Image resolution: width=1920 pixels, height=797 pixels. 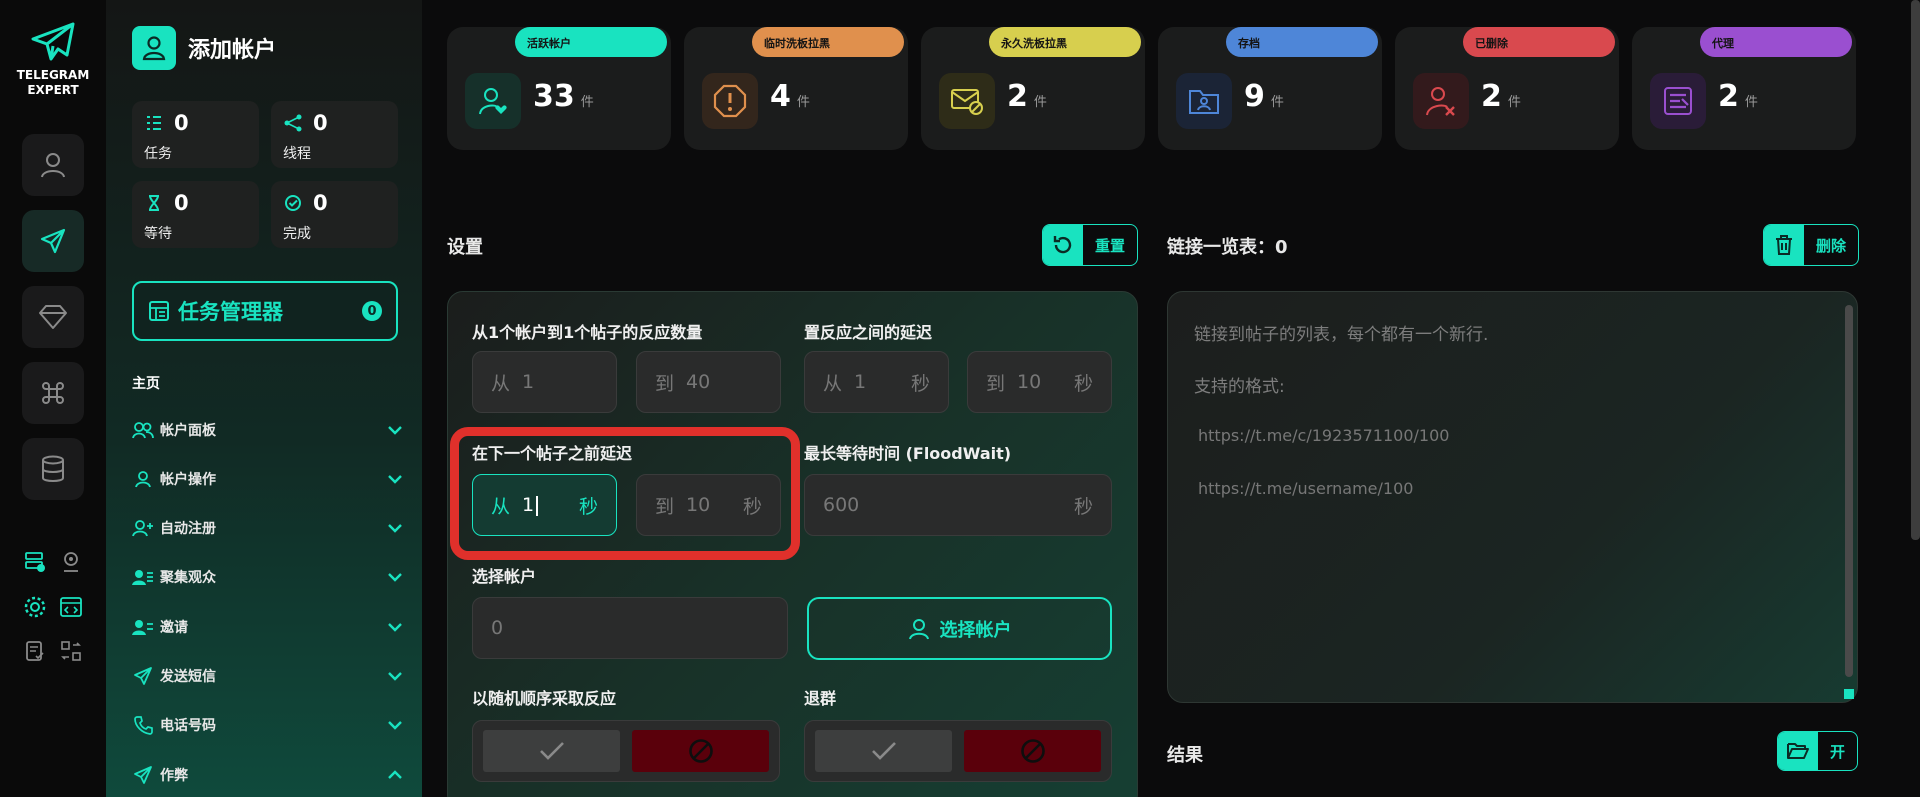 What do you see at coordinates (1083, 383) in the screenshot?
I see `input-suffix: 秒` at bounding box center [1083, 383].